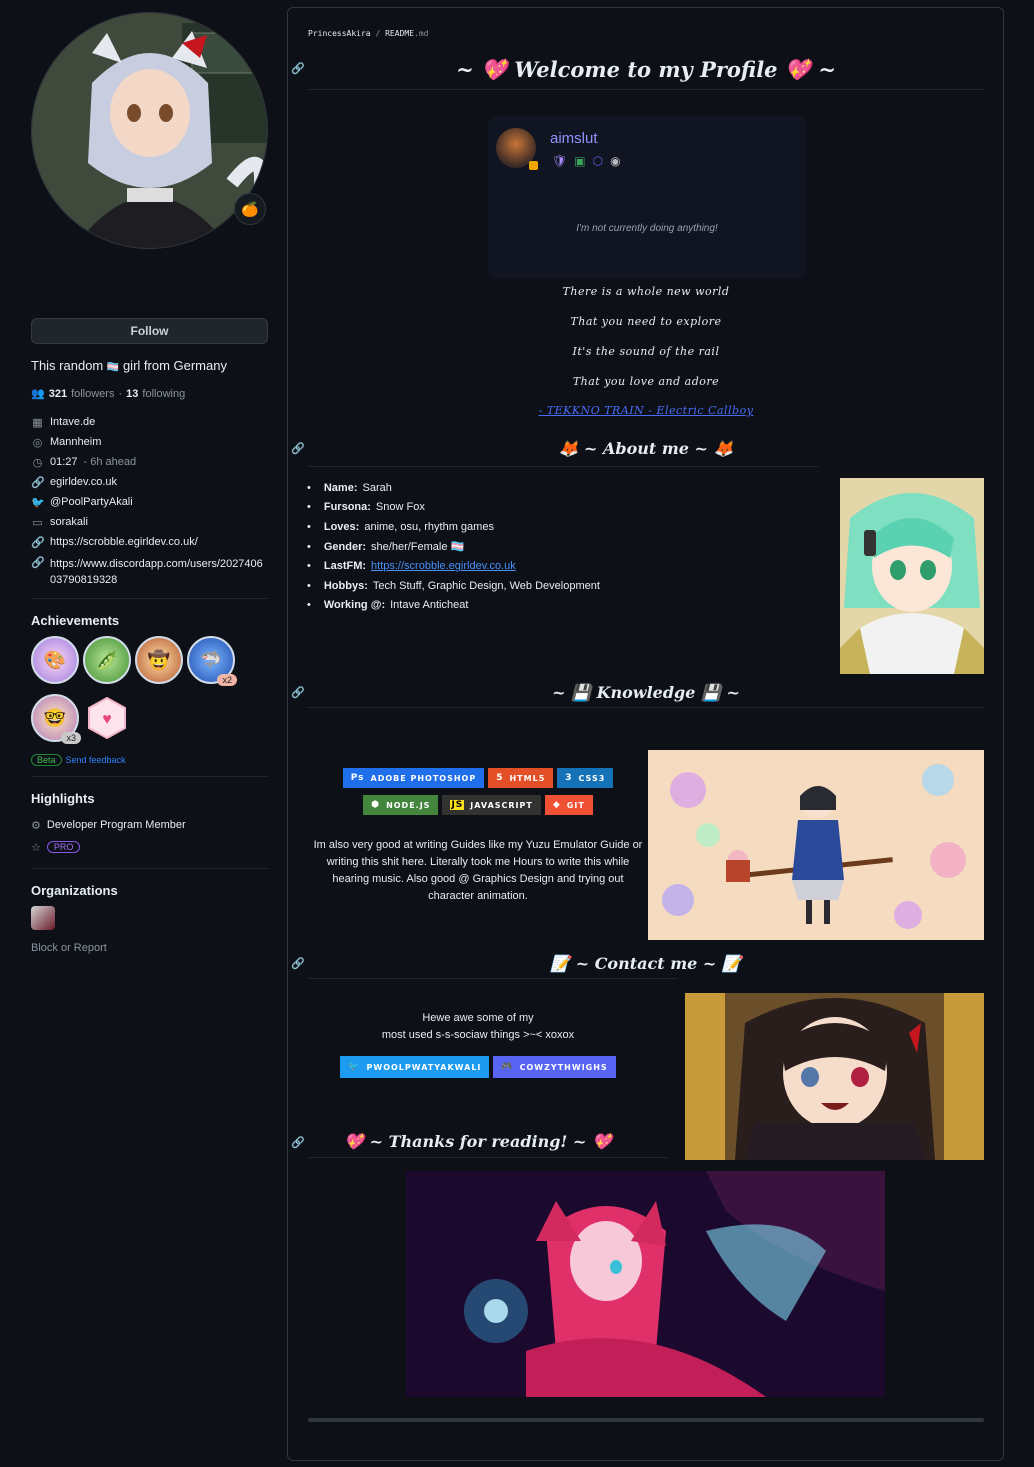  Describe the element at coordinates (527, 778) in the screenshot. I see `badge-label: HTML5` at that location.